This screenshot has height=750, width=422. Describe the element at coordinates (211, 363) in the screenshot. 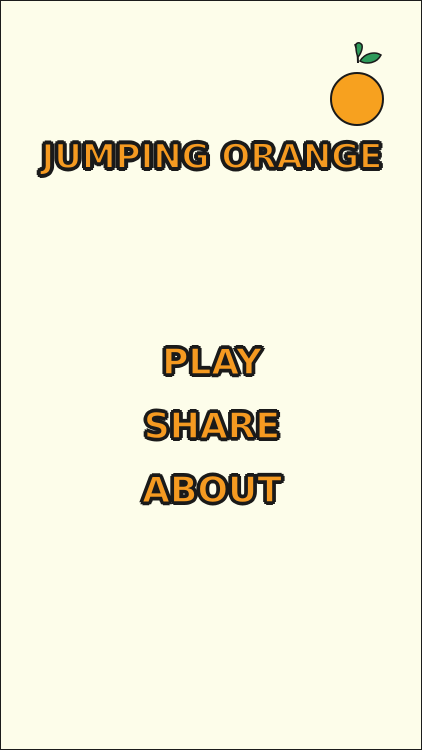

I see `play-button: PLAY` at that location.